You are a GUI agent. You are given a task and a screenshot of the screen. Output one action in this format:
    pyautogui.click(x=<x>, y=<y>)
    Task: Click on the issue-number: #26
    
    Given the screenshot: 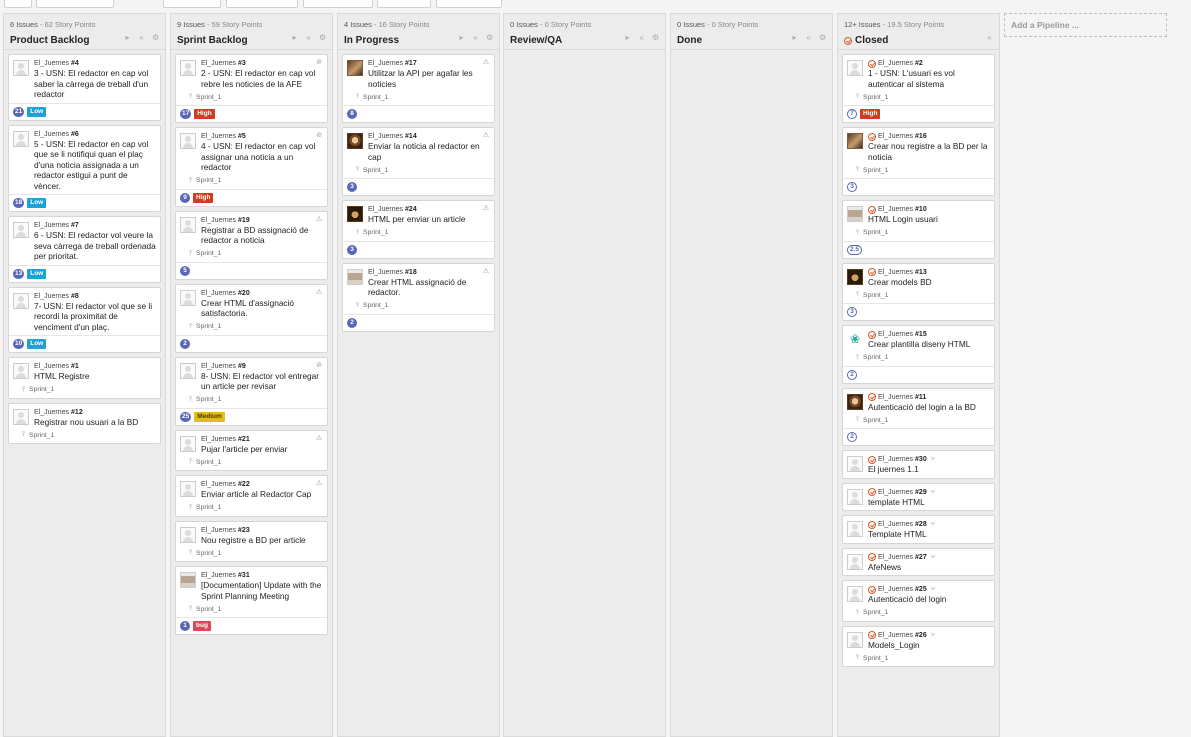 What is the action you would take?
    pyautogui.click(x=921, y=635)
    